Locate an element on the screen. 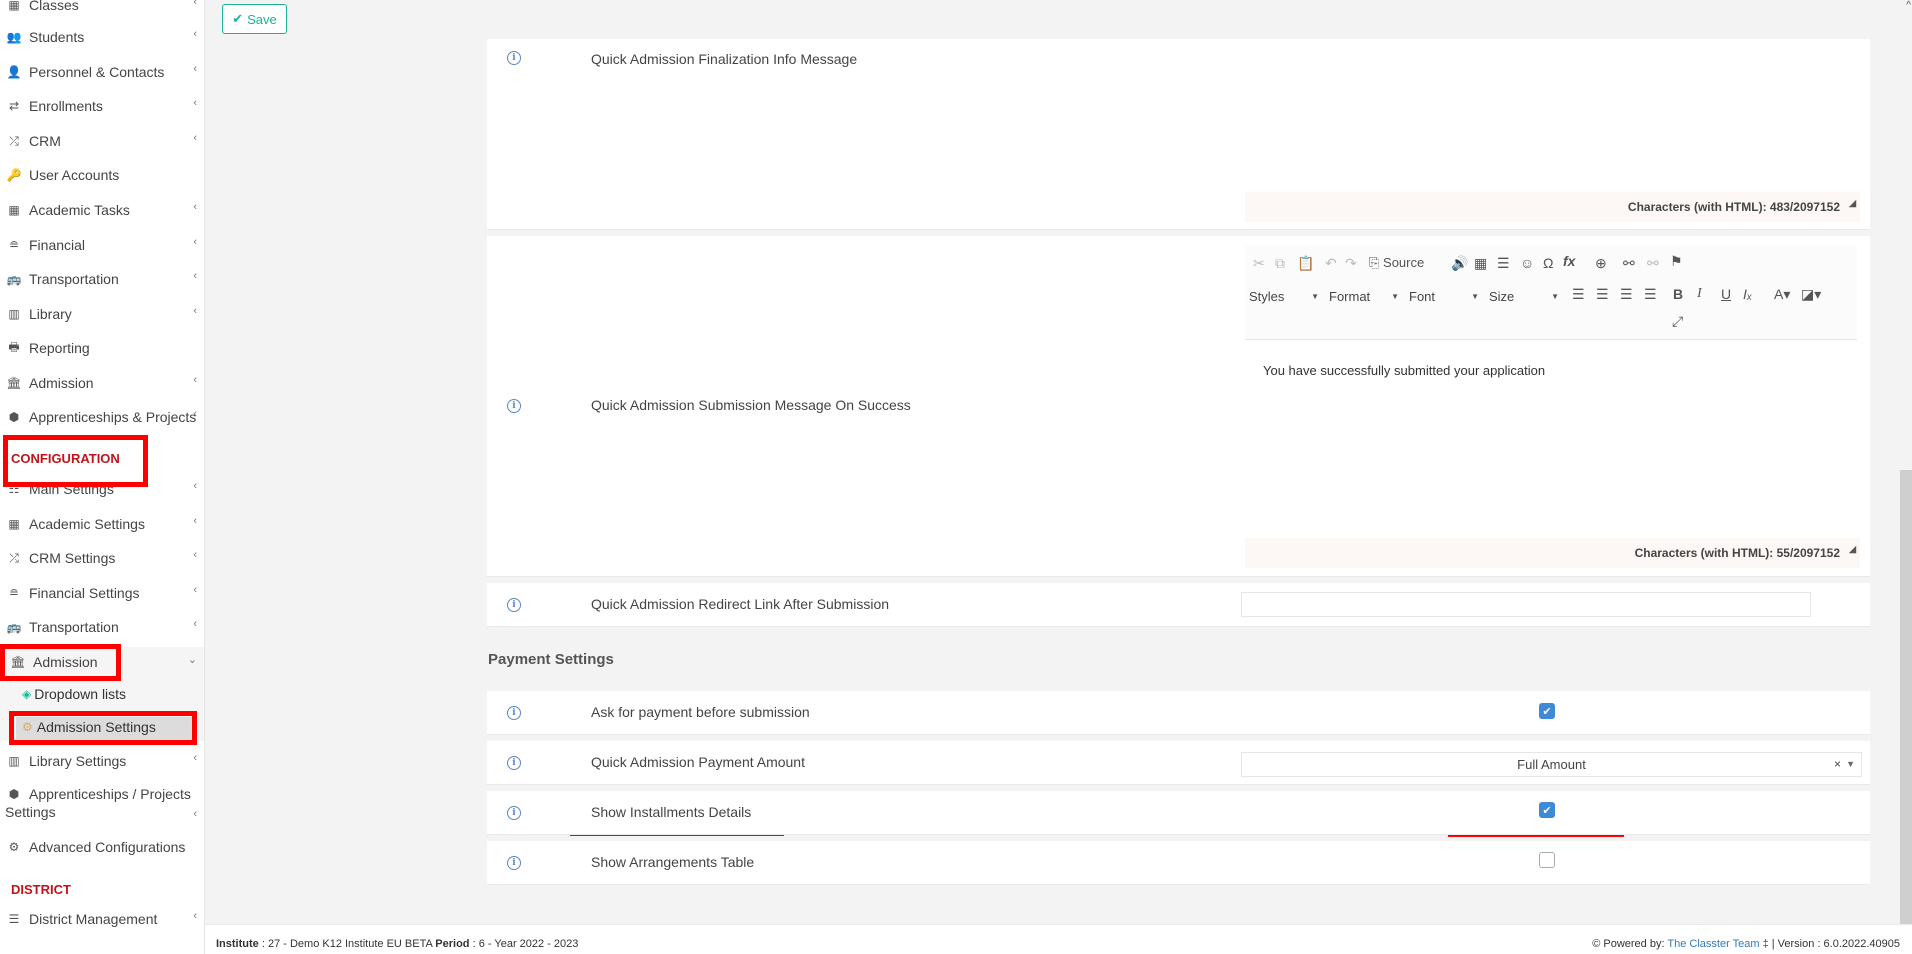  sidebar-item-crm-settings: ⤮ CRM Settings ‹ is located at coordinates (102, 558).